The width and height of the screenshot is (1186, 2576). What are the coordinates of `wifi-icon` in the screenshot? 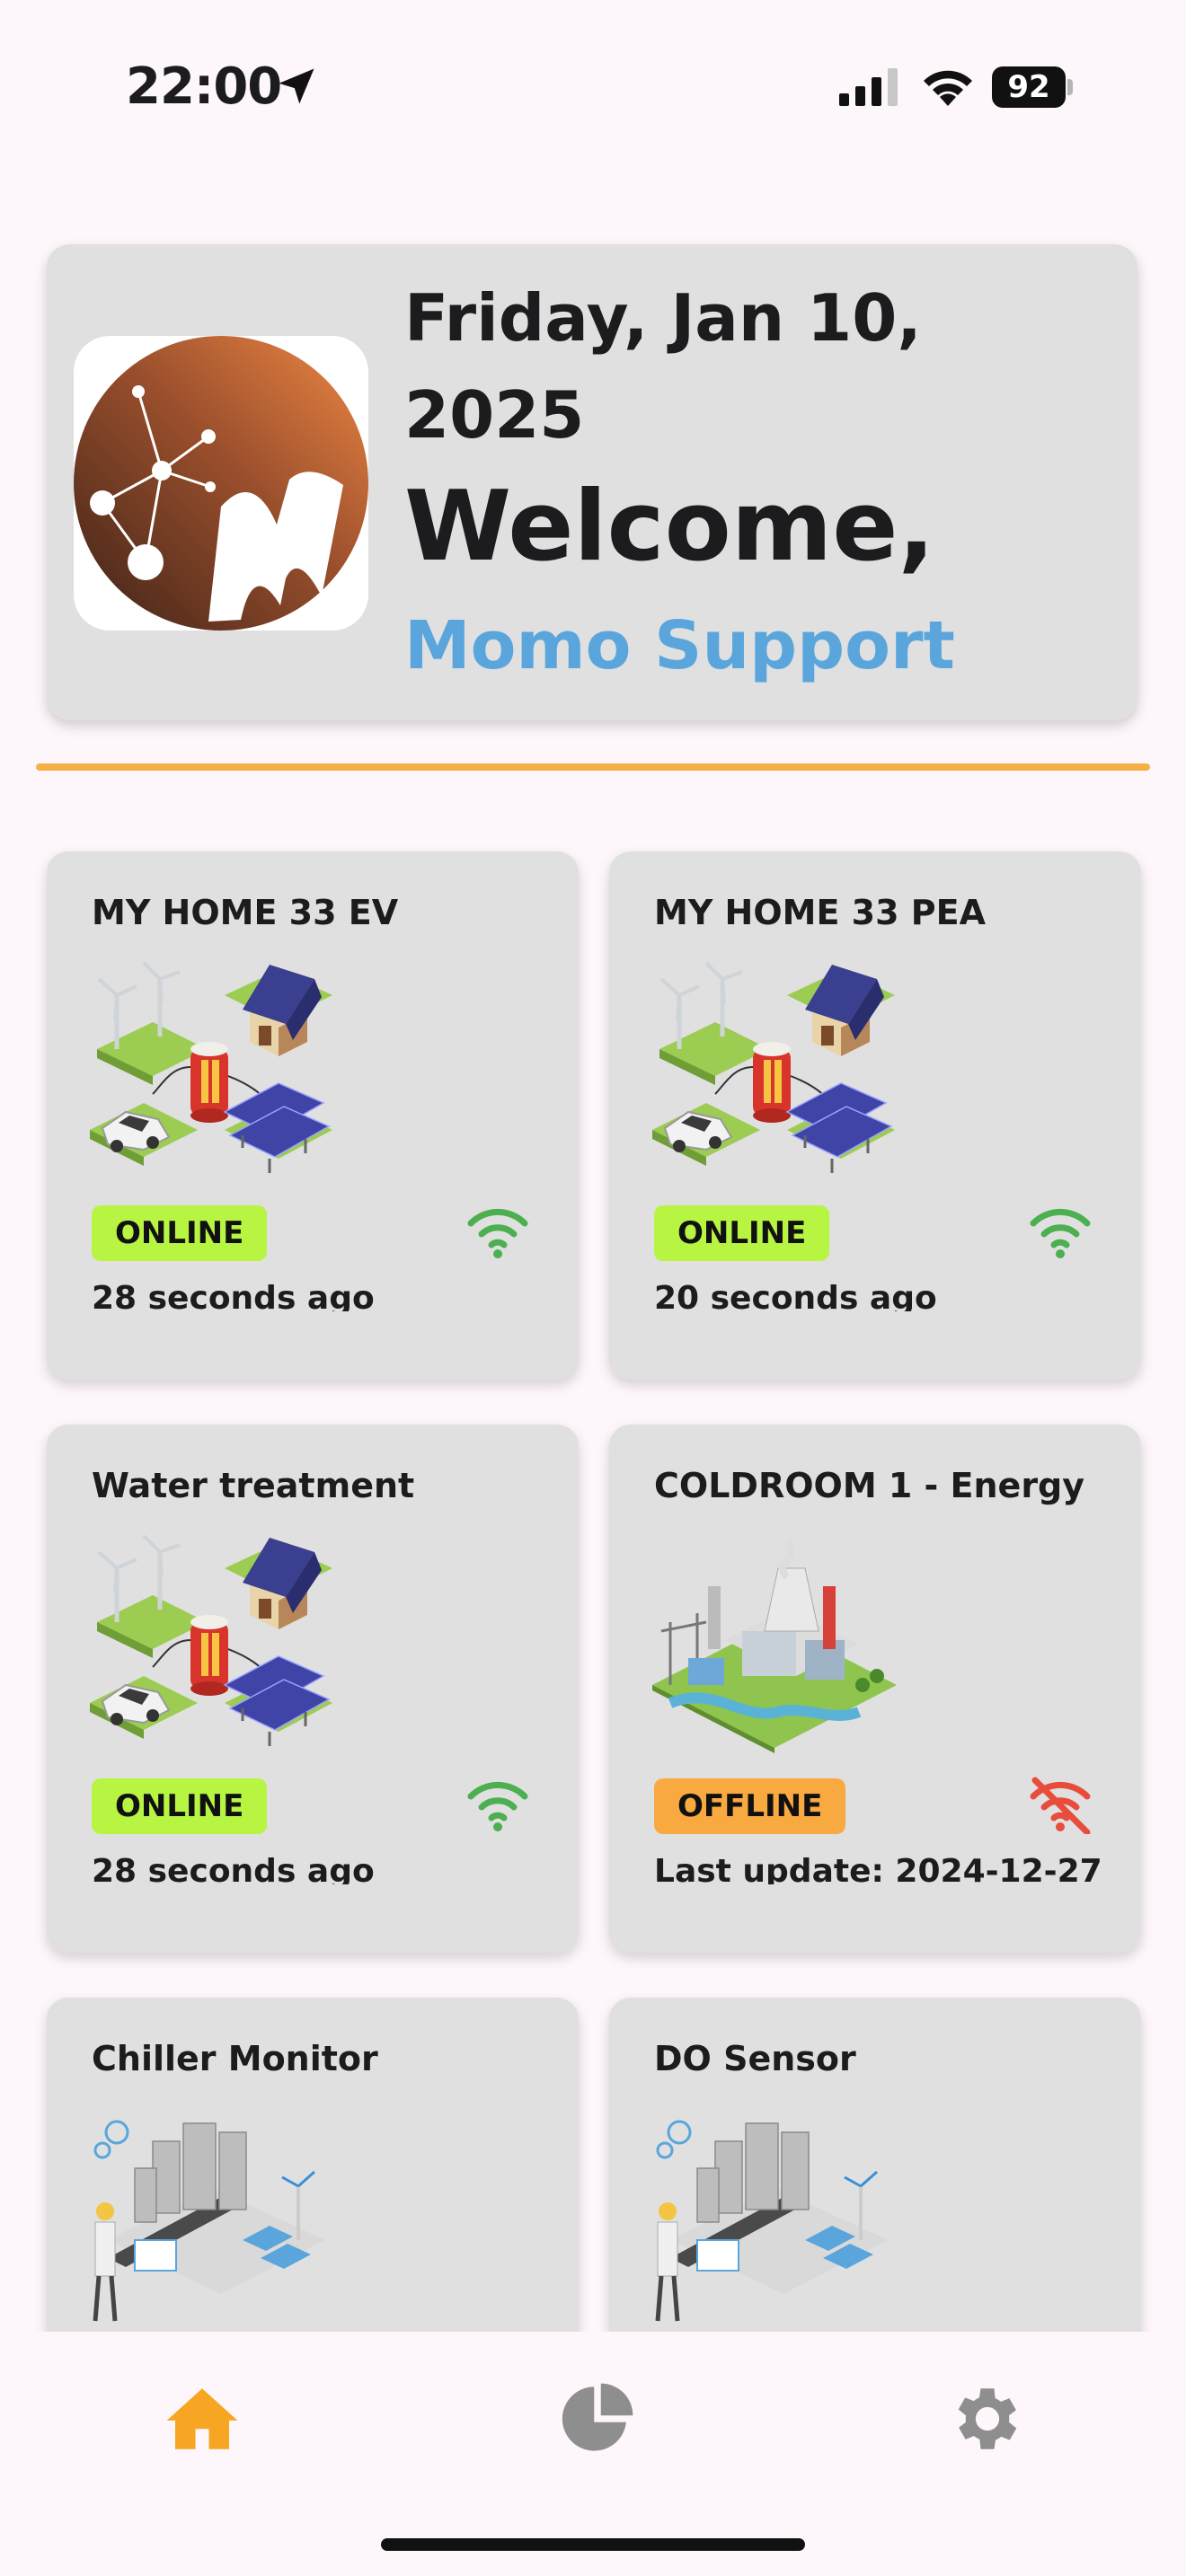 It's located at (948, 88).